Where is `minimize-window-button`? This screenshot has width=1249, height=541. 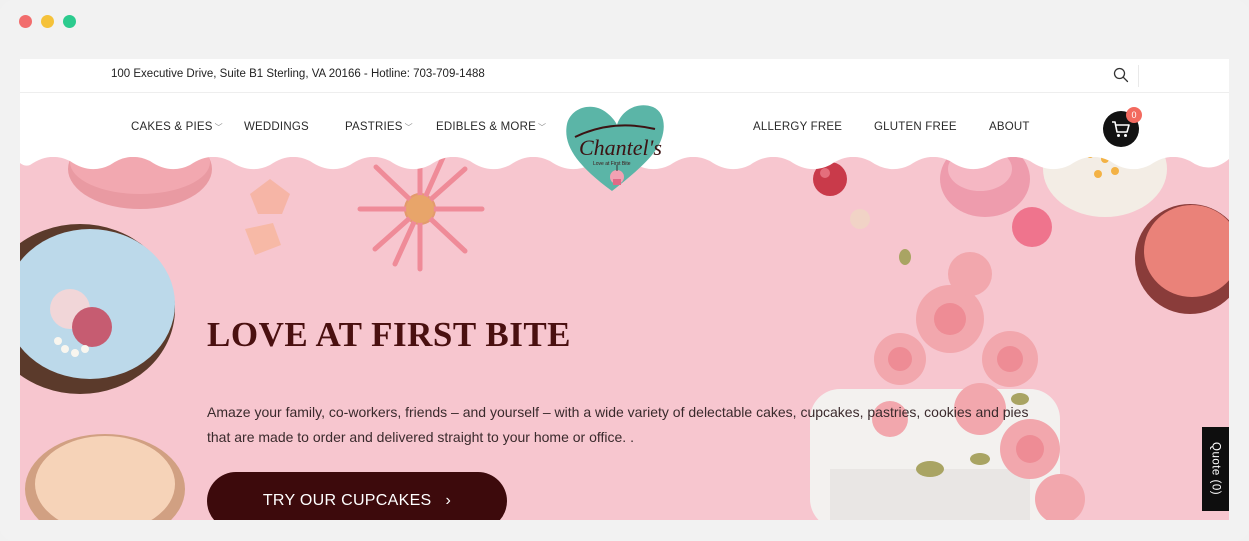
minimize-window-button is located at coordinates (47, 21).